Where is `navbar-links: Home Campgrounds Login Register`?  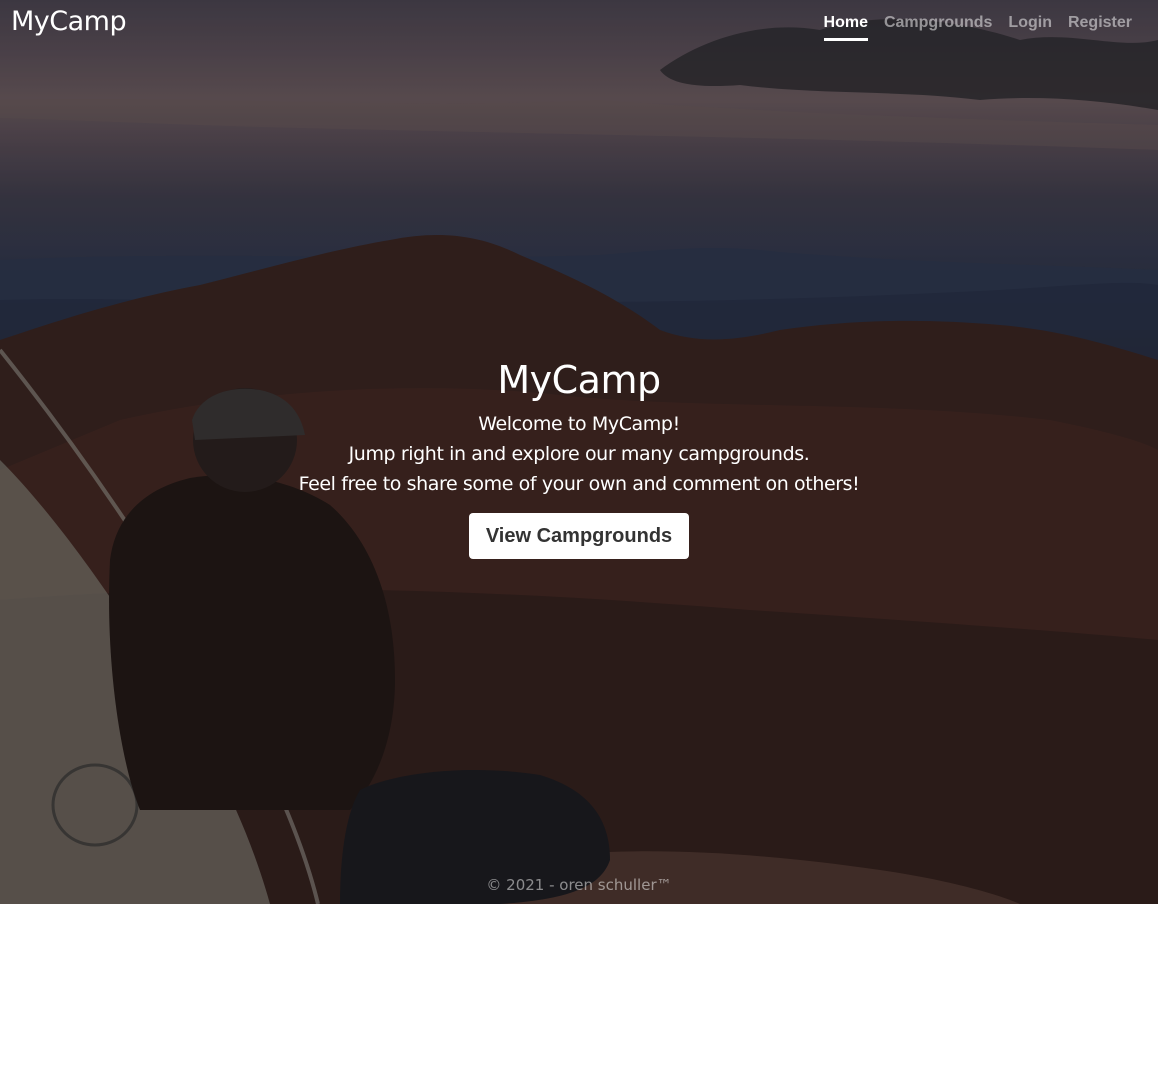 navbar-links: Home Campgrounds Login Register is located at coordinates (977, 27).